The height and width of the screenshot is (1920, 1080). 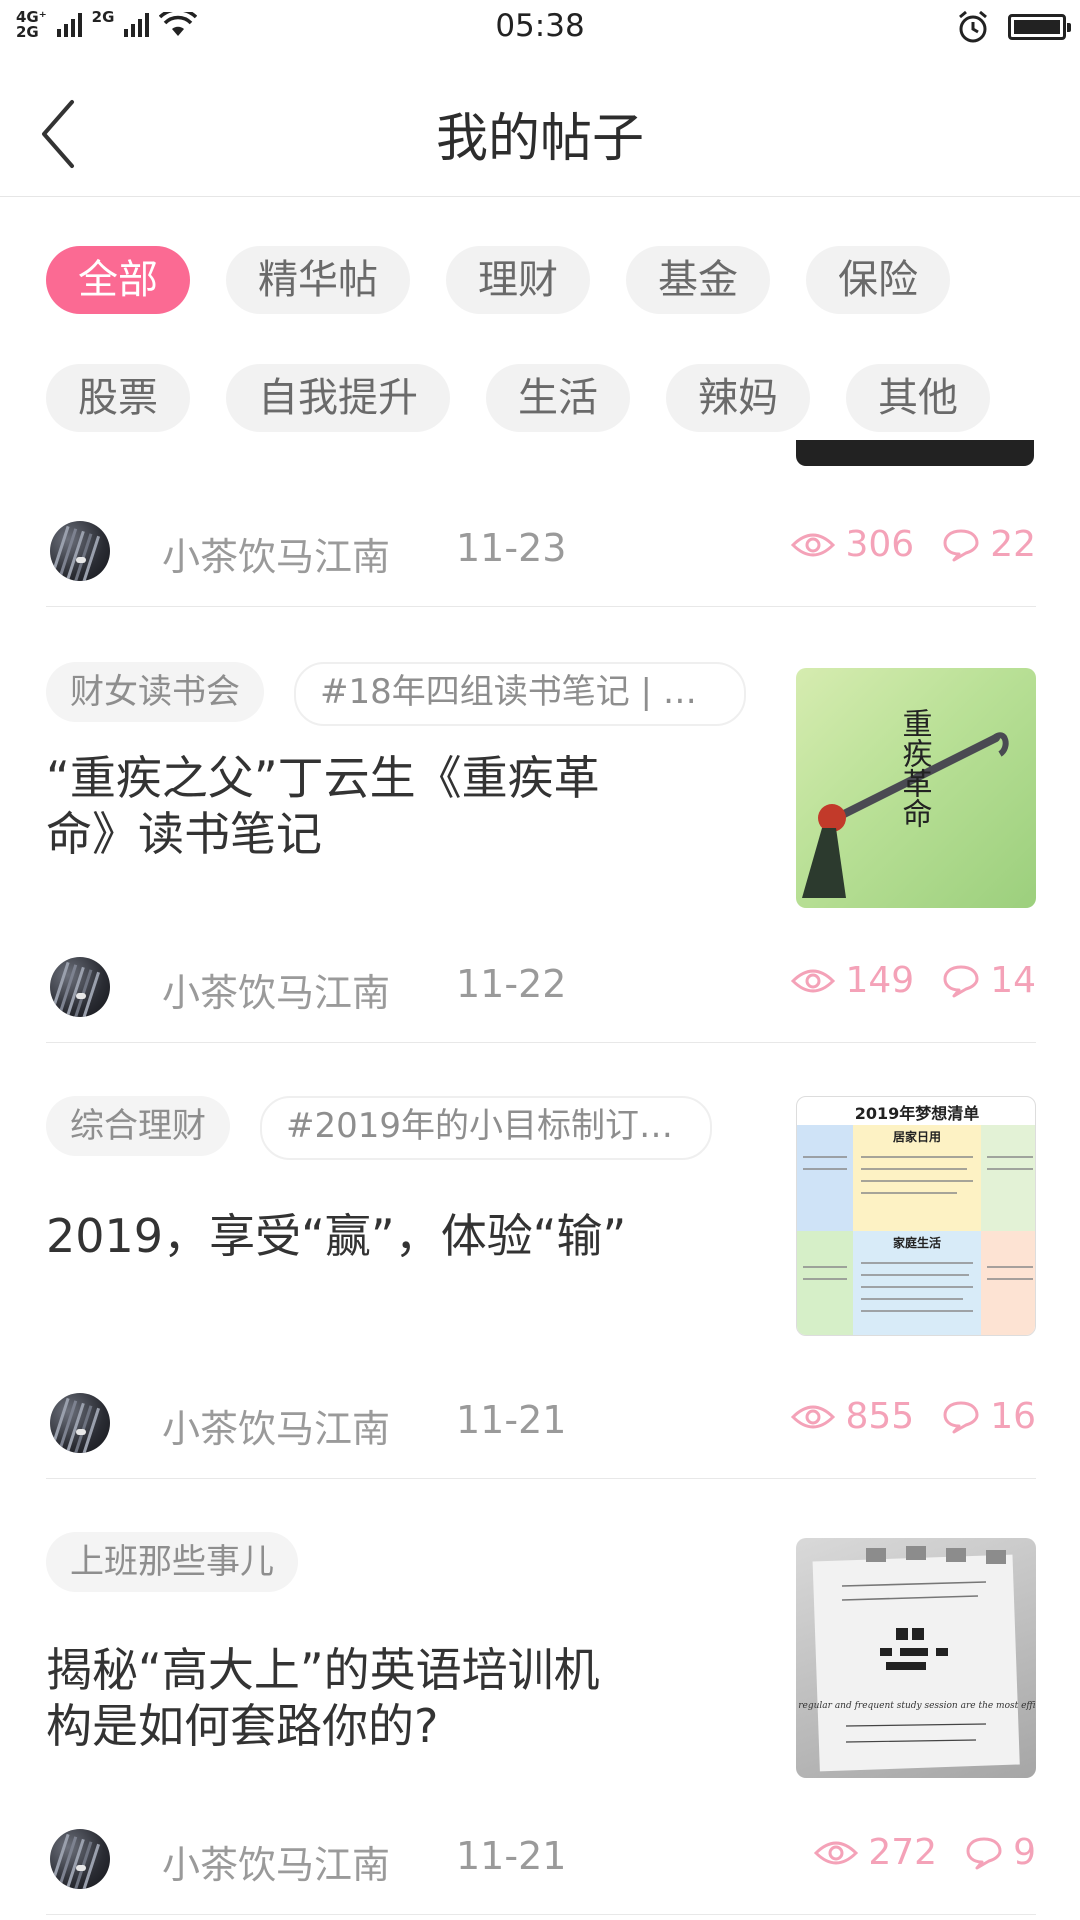 I want to click on view-count: 272, so click(x=903, y=1852).